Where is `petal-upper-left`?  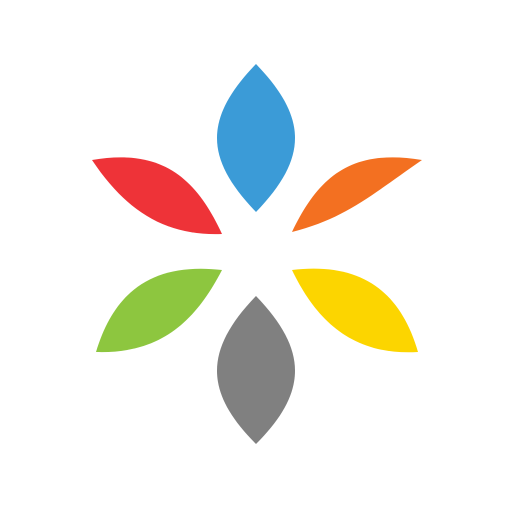
petal-upper-left is located at coordinates (157, 196).